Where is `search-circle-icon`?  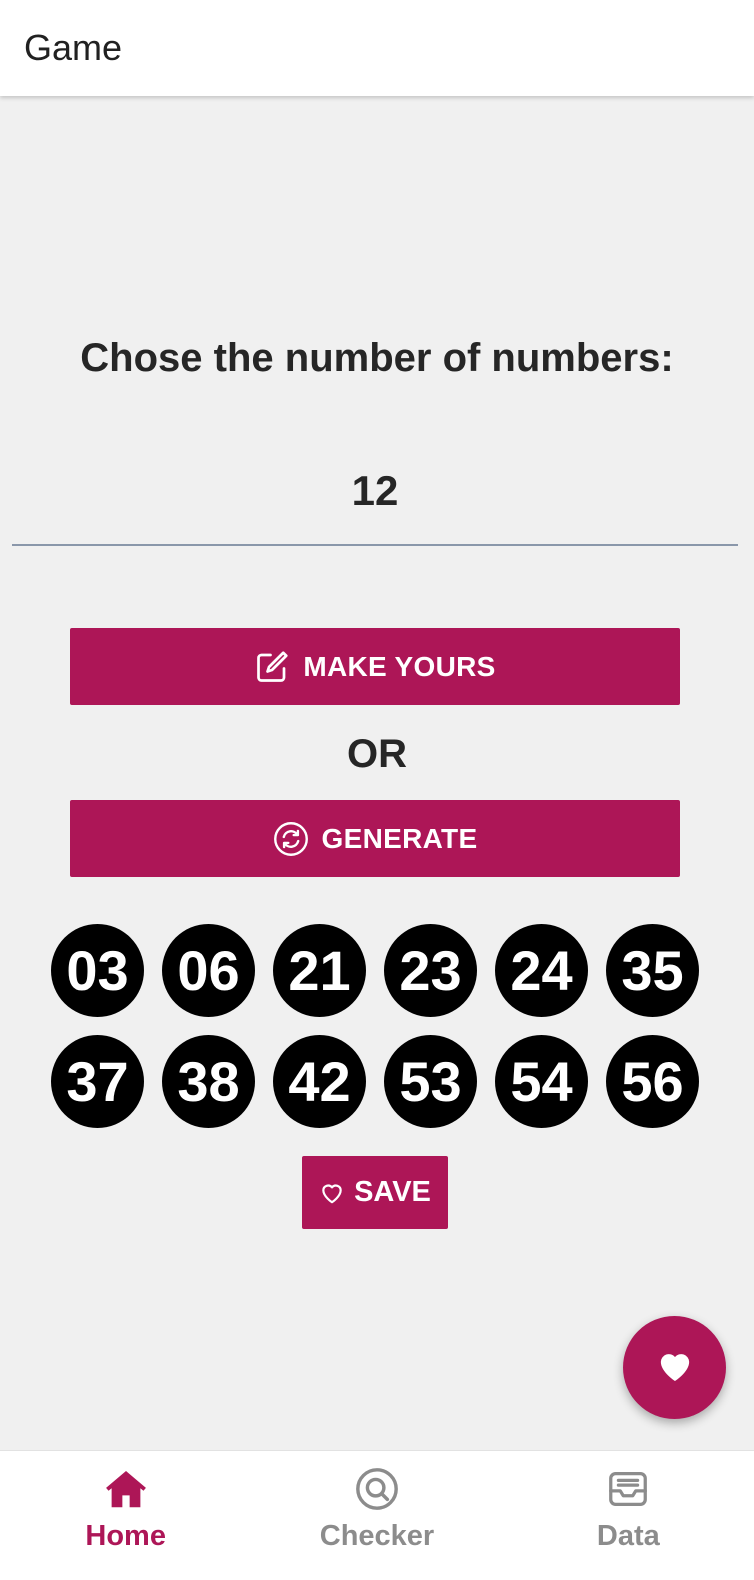 search-circle-icon is located at coordinates (377, 1489).